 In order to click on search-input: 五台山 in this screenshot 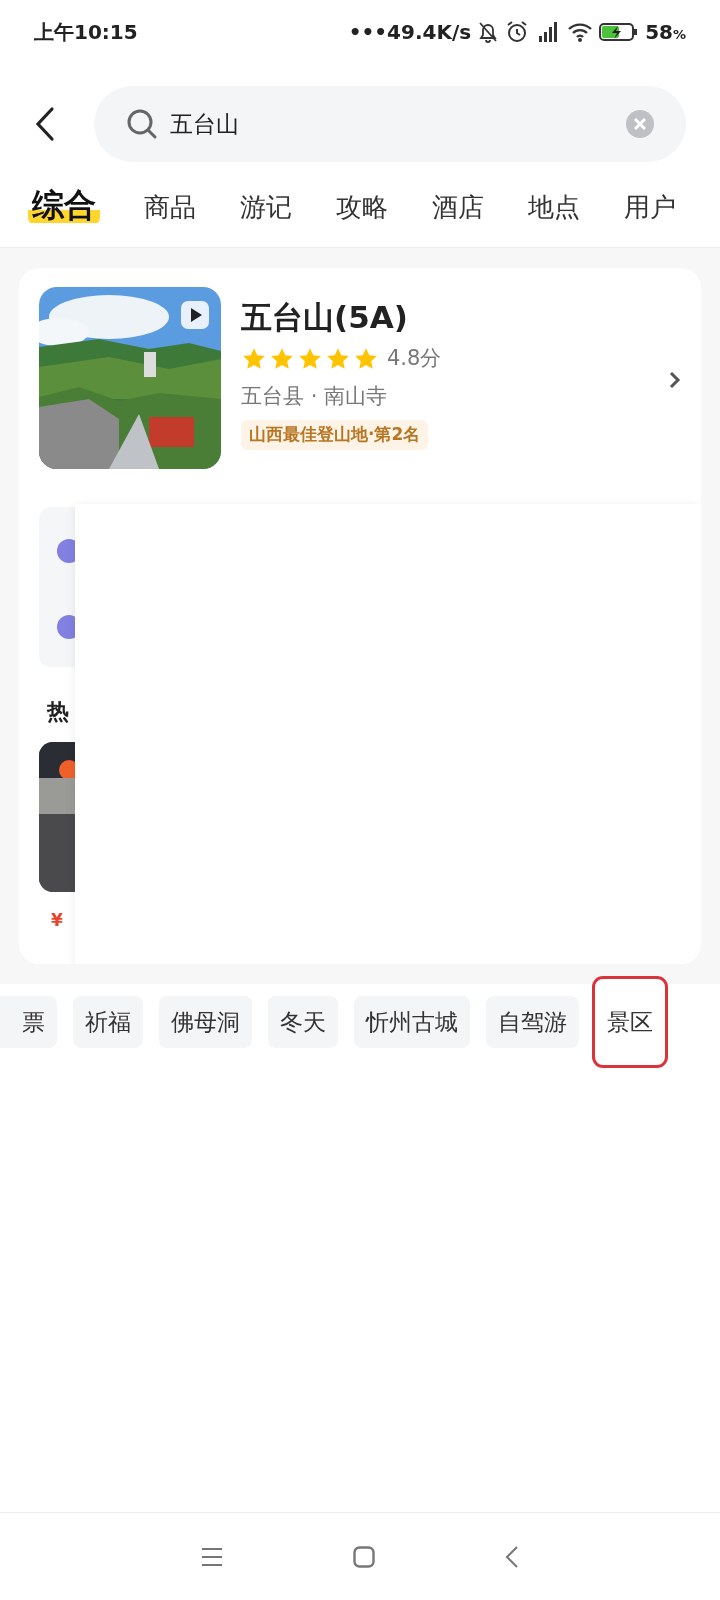, I will do `click(392, 124)`.